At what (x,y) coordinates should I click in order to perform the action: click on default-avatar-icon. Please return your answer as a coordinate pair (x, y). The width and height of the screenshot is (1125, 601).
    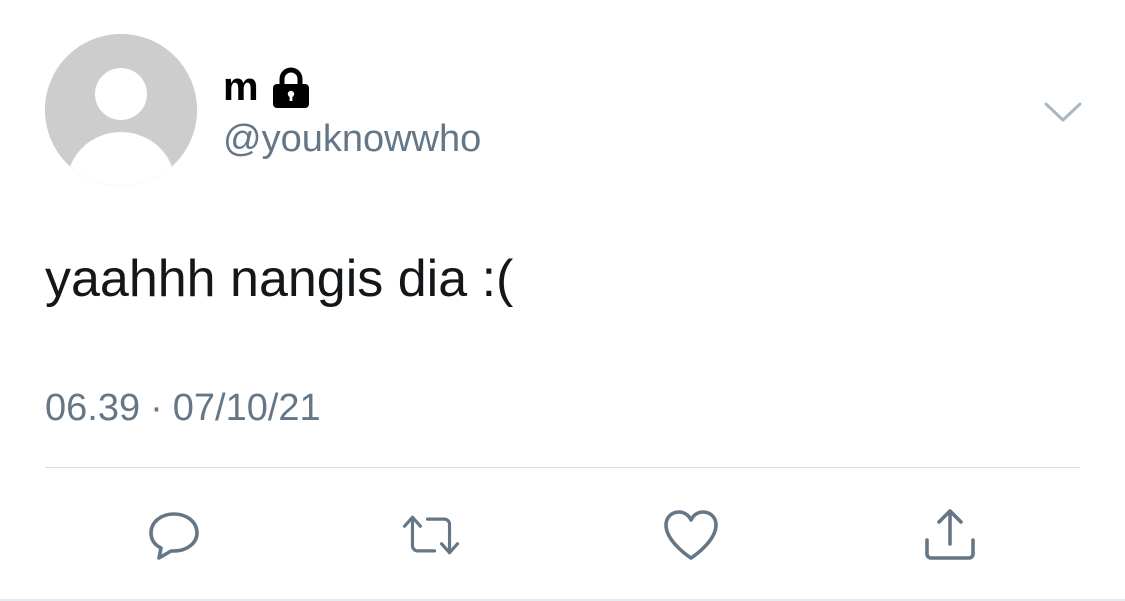
    Looking at the image, I should click on (121, 110).